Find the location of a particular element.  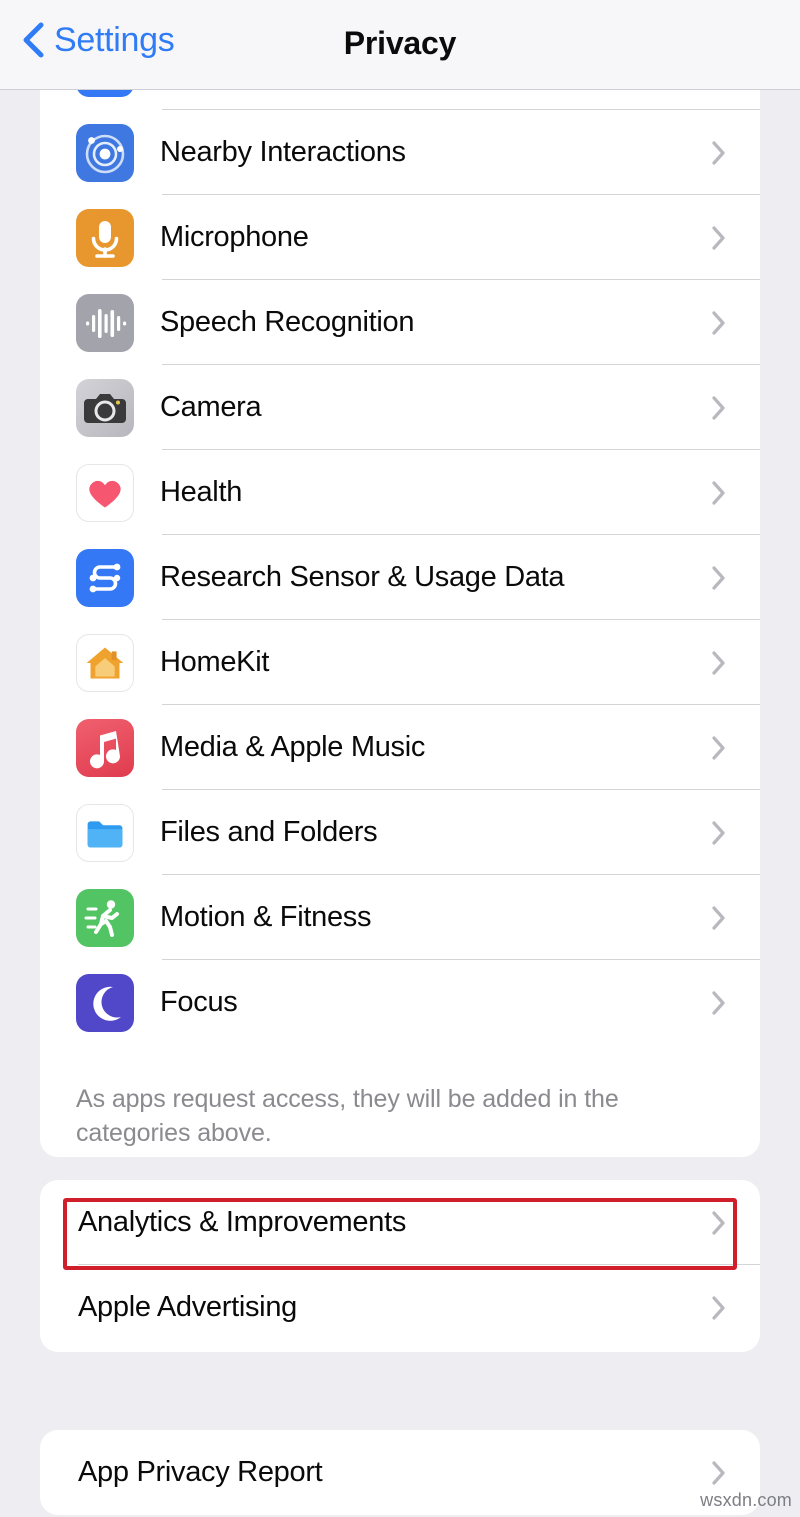

folder-glyph is located at coordinates (105, 833).